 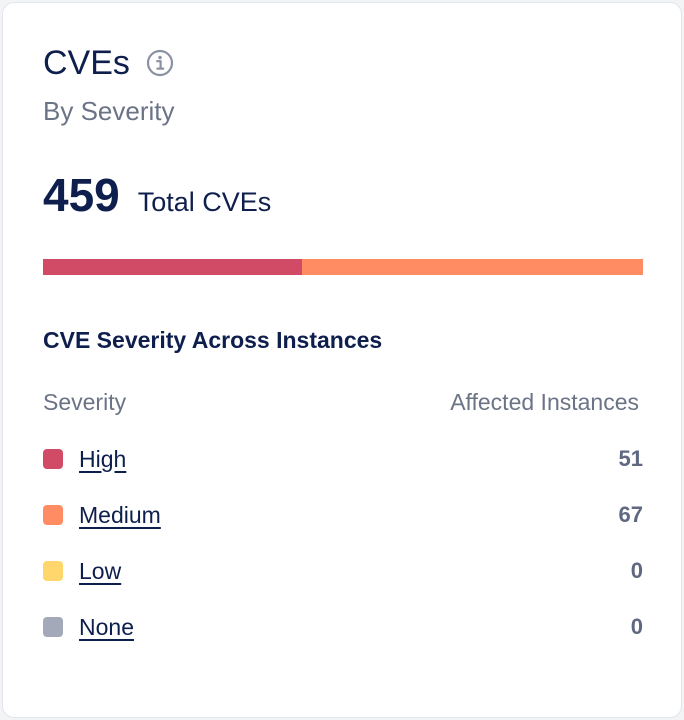 What do you see at coordinates (53, 459) in the screenshot?
I see `severity-swatch-high` at bounding box center [53, 459].